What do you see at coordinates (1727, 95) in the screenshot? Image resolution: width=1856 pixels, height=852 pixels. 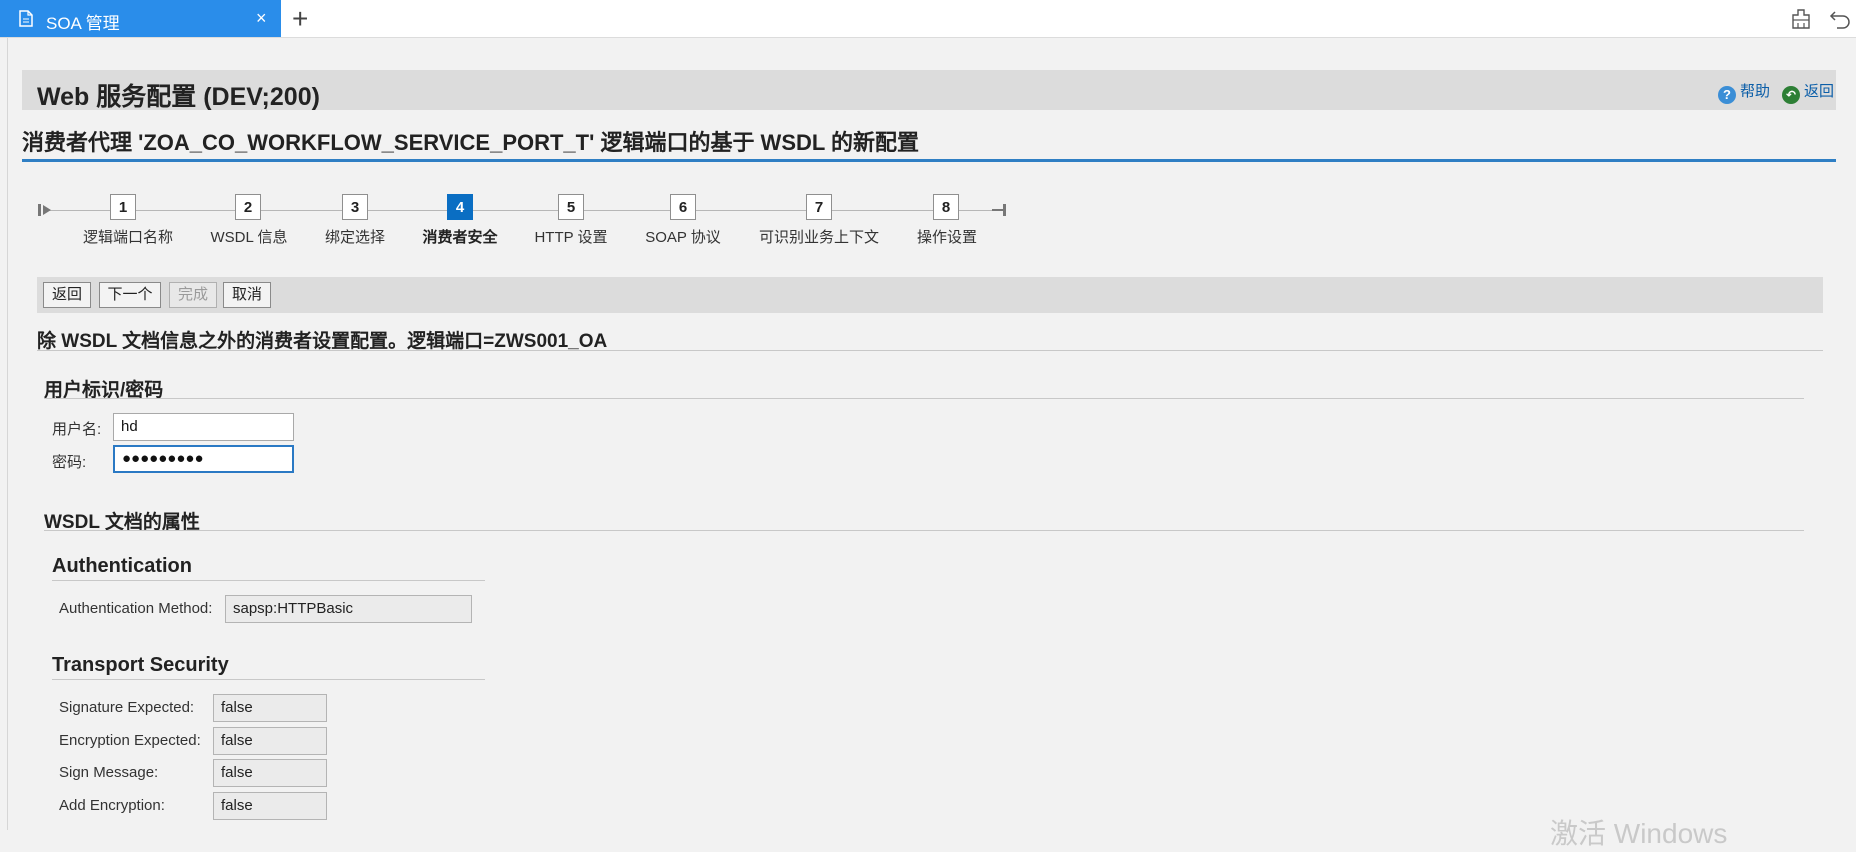 I see `help-icon: ?` at bounding box center [1727, 95].